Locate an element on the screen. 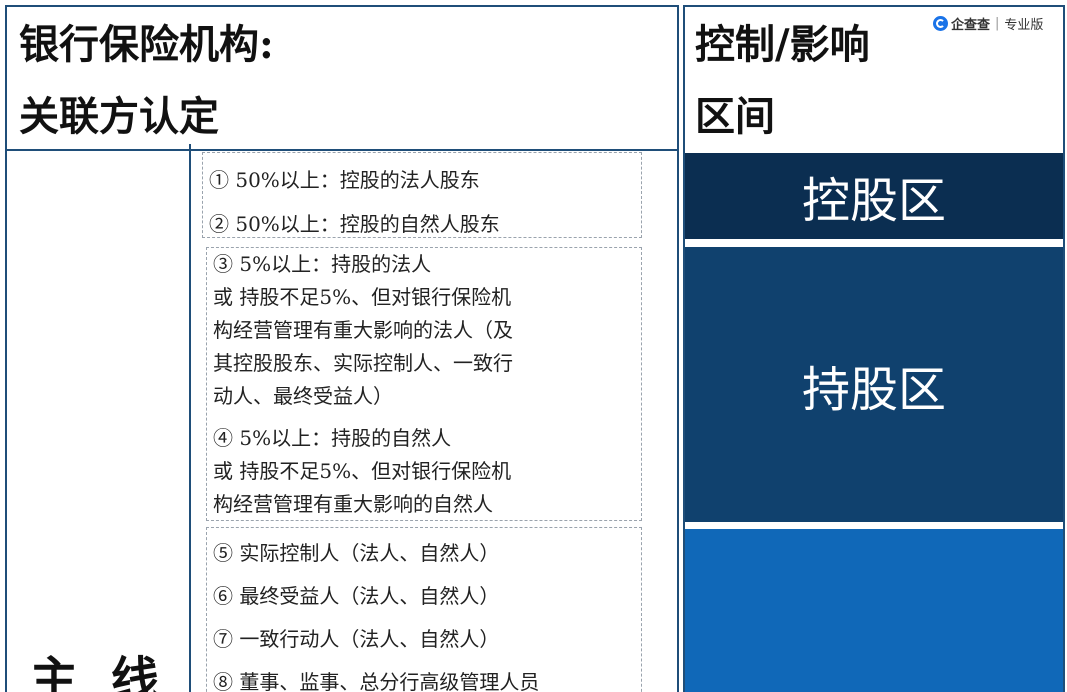 The width and height of the screenshot is (1067, 692). zone-title-line1: 控制/影响 is located at coordinates (782, 44).